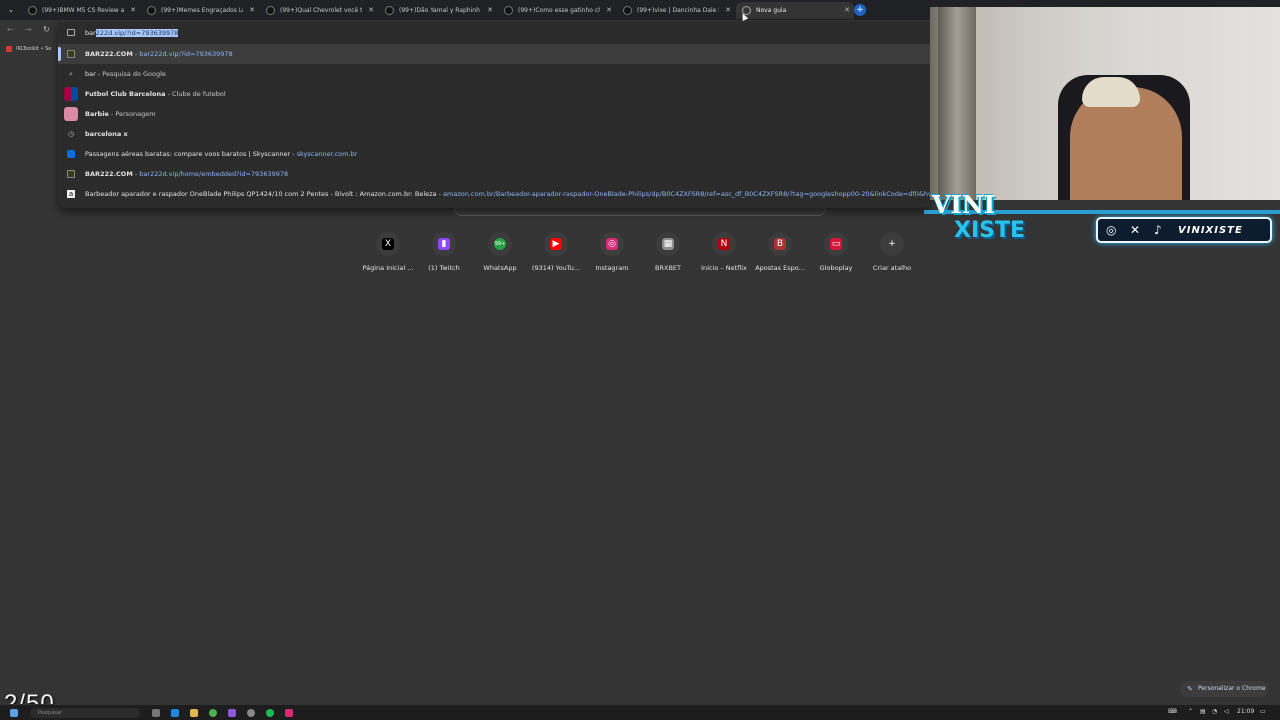  I want to click on omnibox-suggestion: Futbol Club Barcelona - Clube de futebol, so click(494, 94).